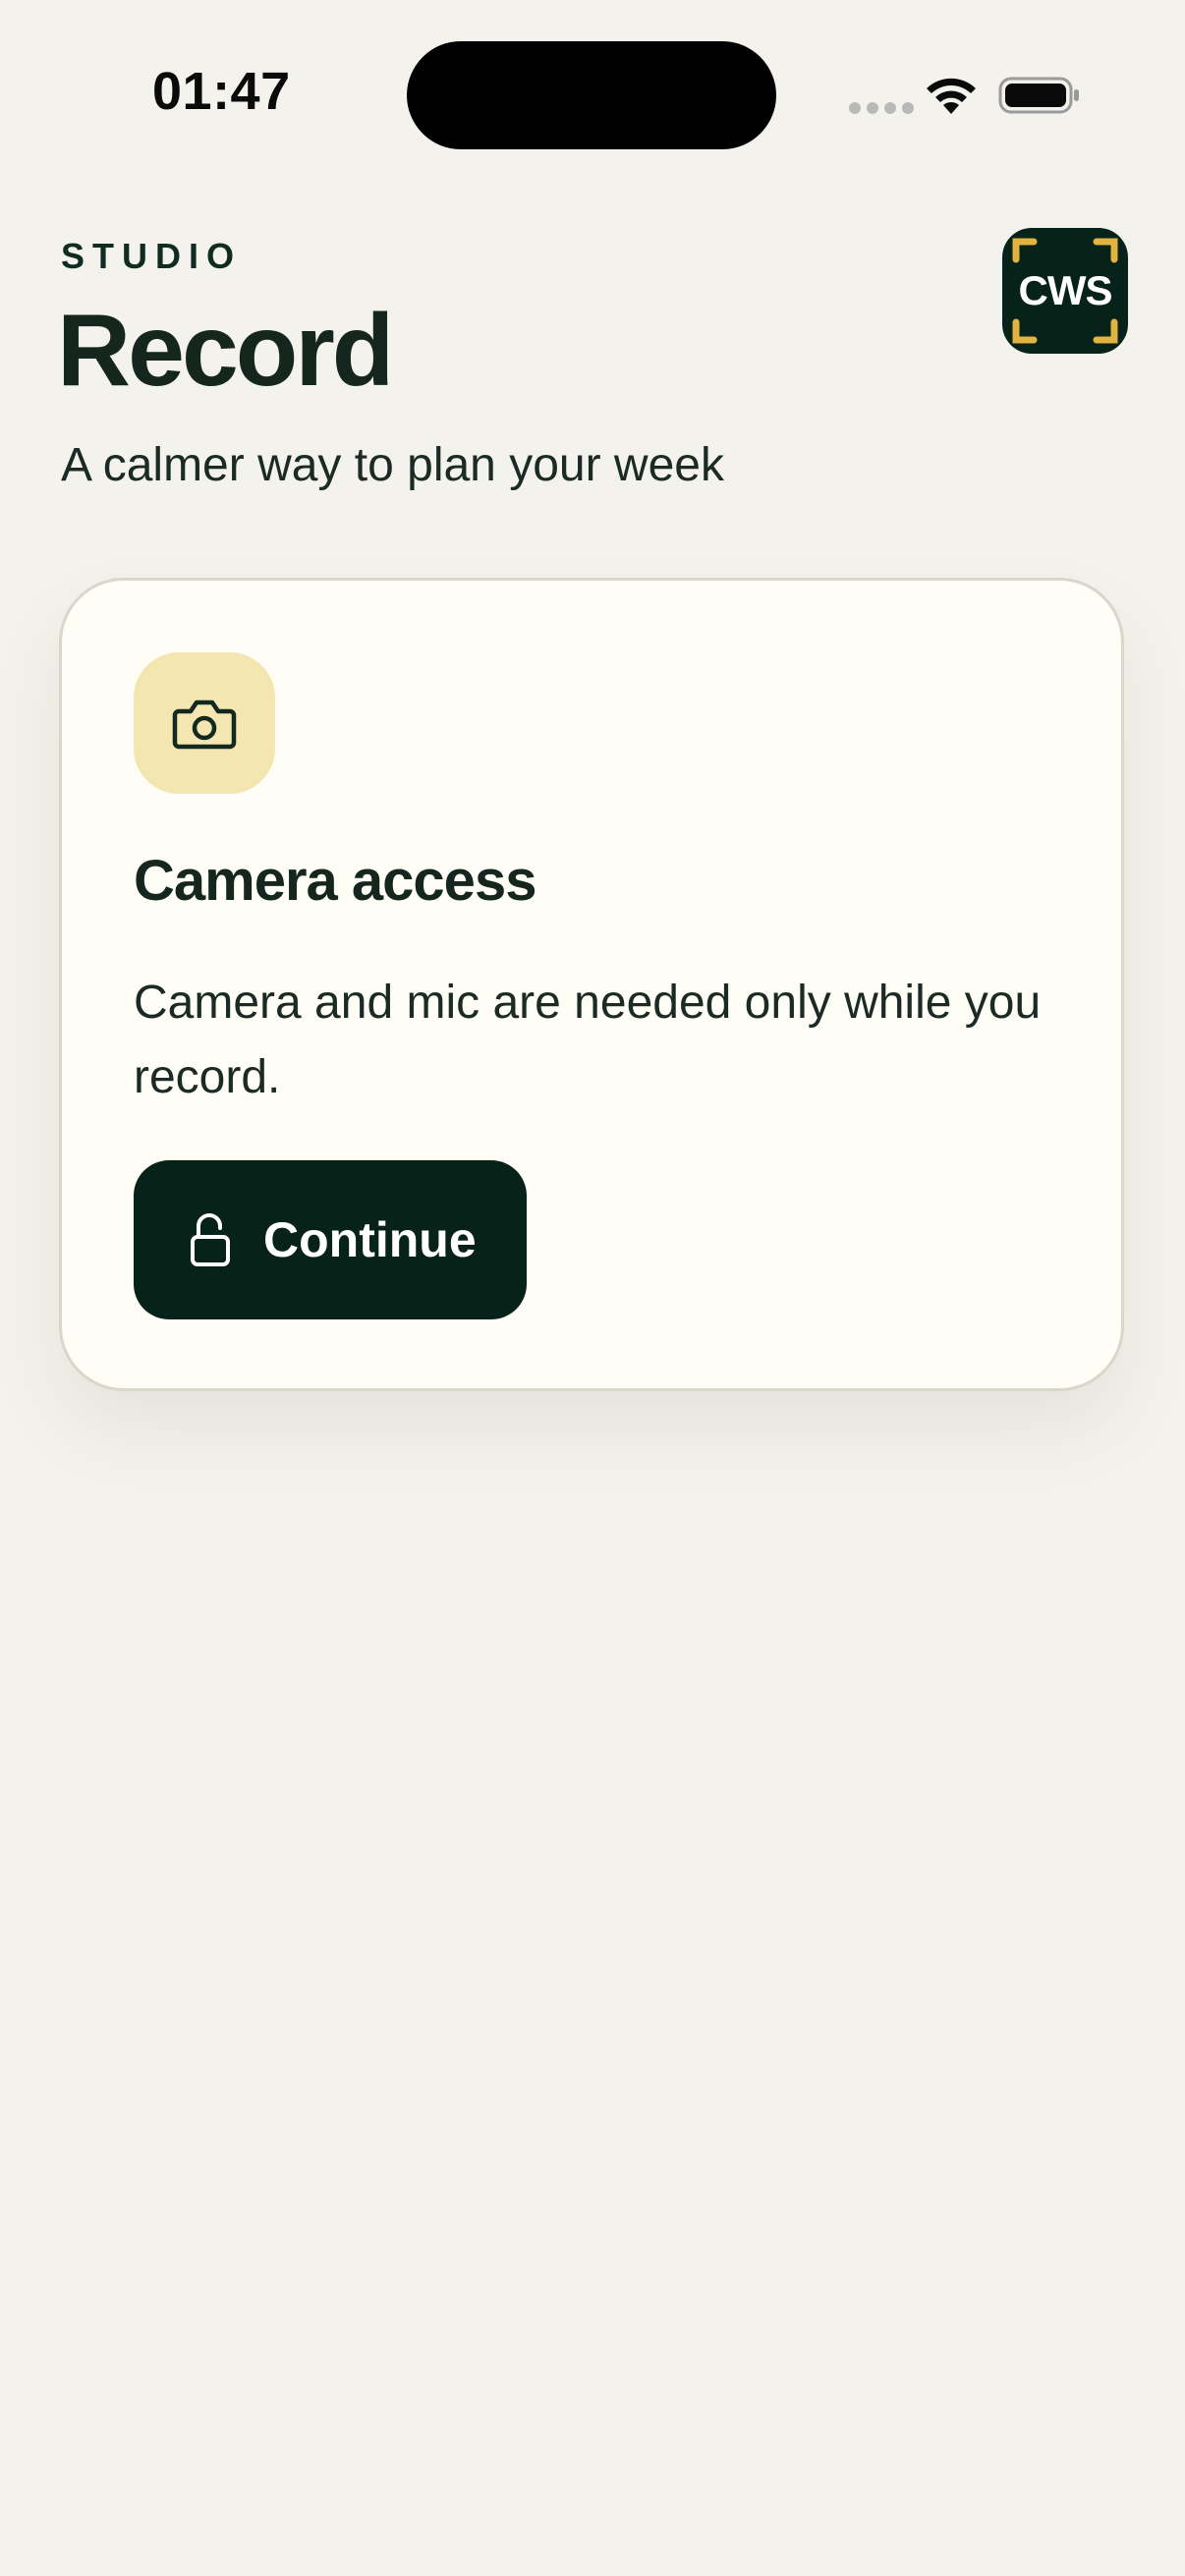  I want to click on section-eyebrow: STUDIO, so click(152, 256).